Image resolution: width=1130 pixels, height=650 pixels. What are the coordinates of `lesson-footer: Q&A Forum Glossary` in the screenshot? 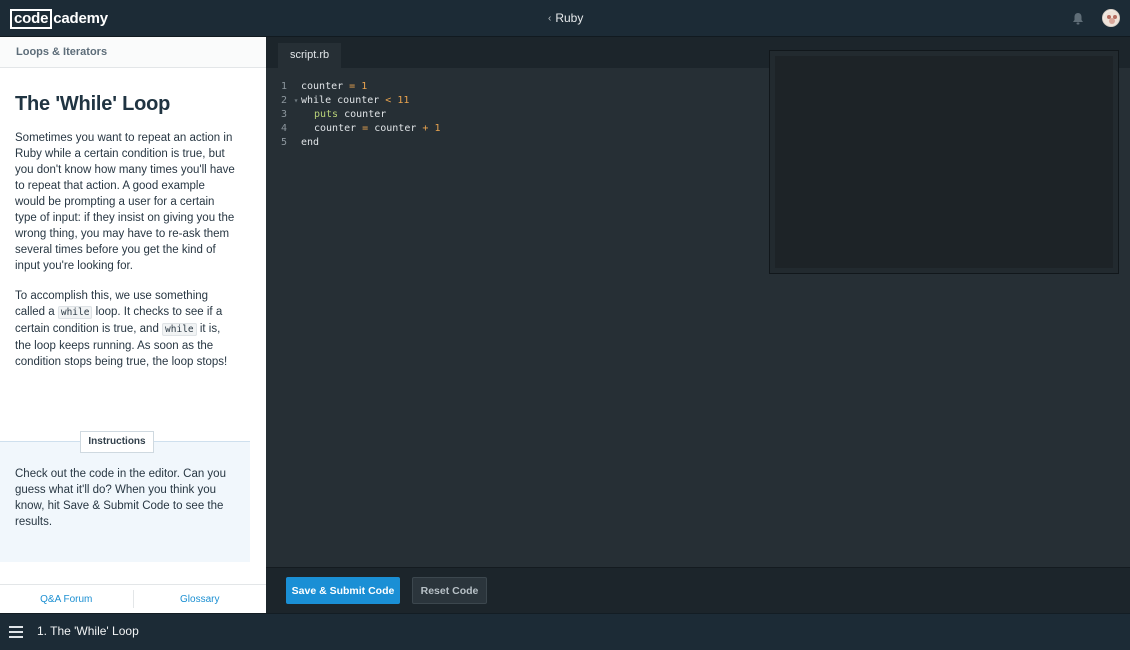 It's located at (133, 598).